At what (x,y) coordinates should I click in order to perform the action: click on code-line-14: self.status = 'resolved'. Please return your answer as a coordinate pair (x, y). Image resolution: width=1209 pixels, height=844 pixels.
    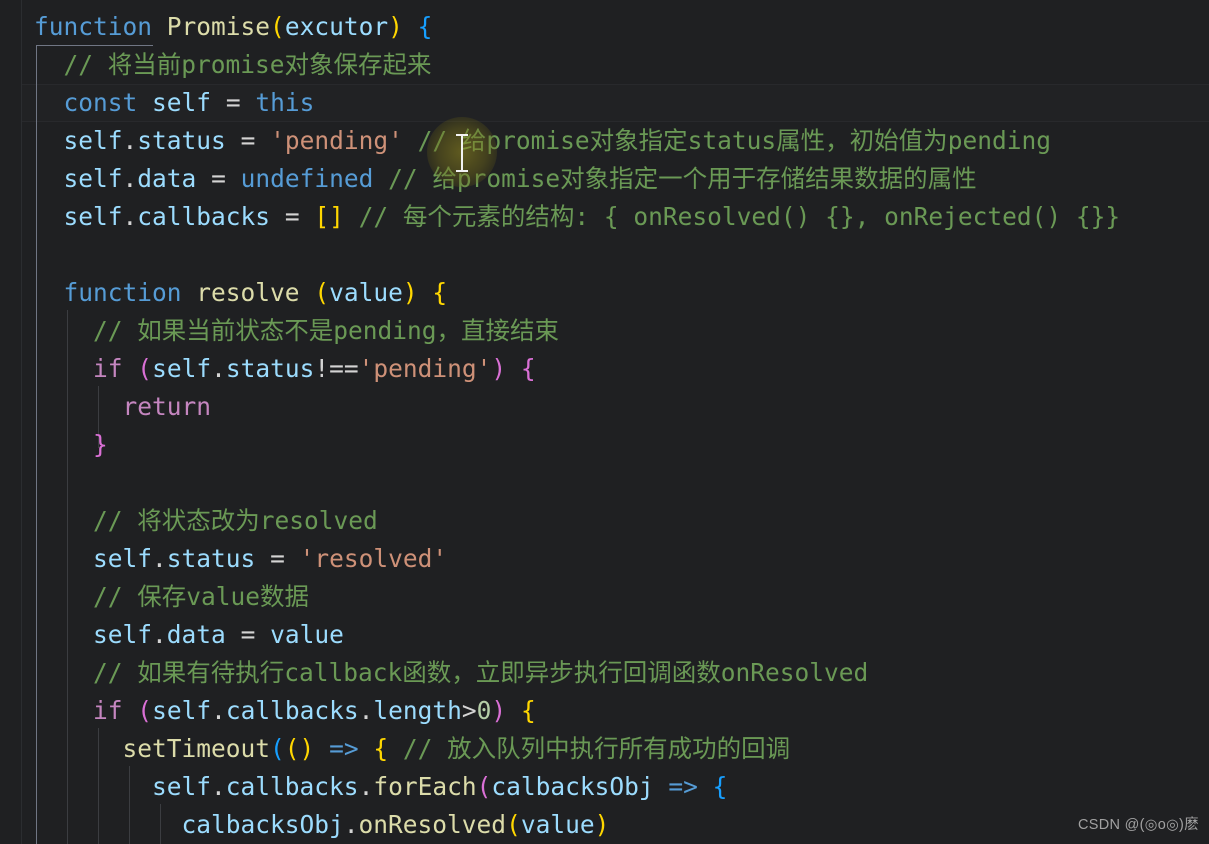
    Looking at the image, I should click on (604, 559).